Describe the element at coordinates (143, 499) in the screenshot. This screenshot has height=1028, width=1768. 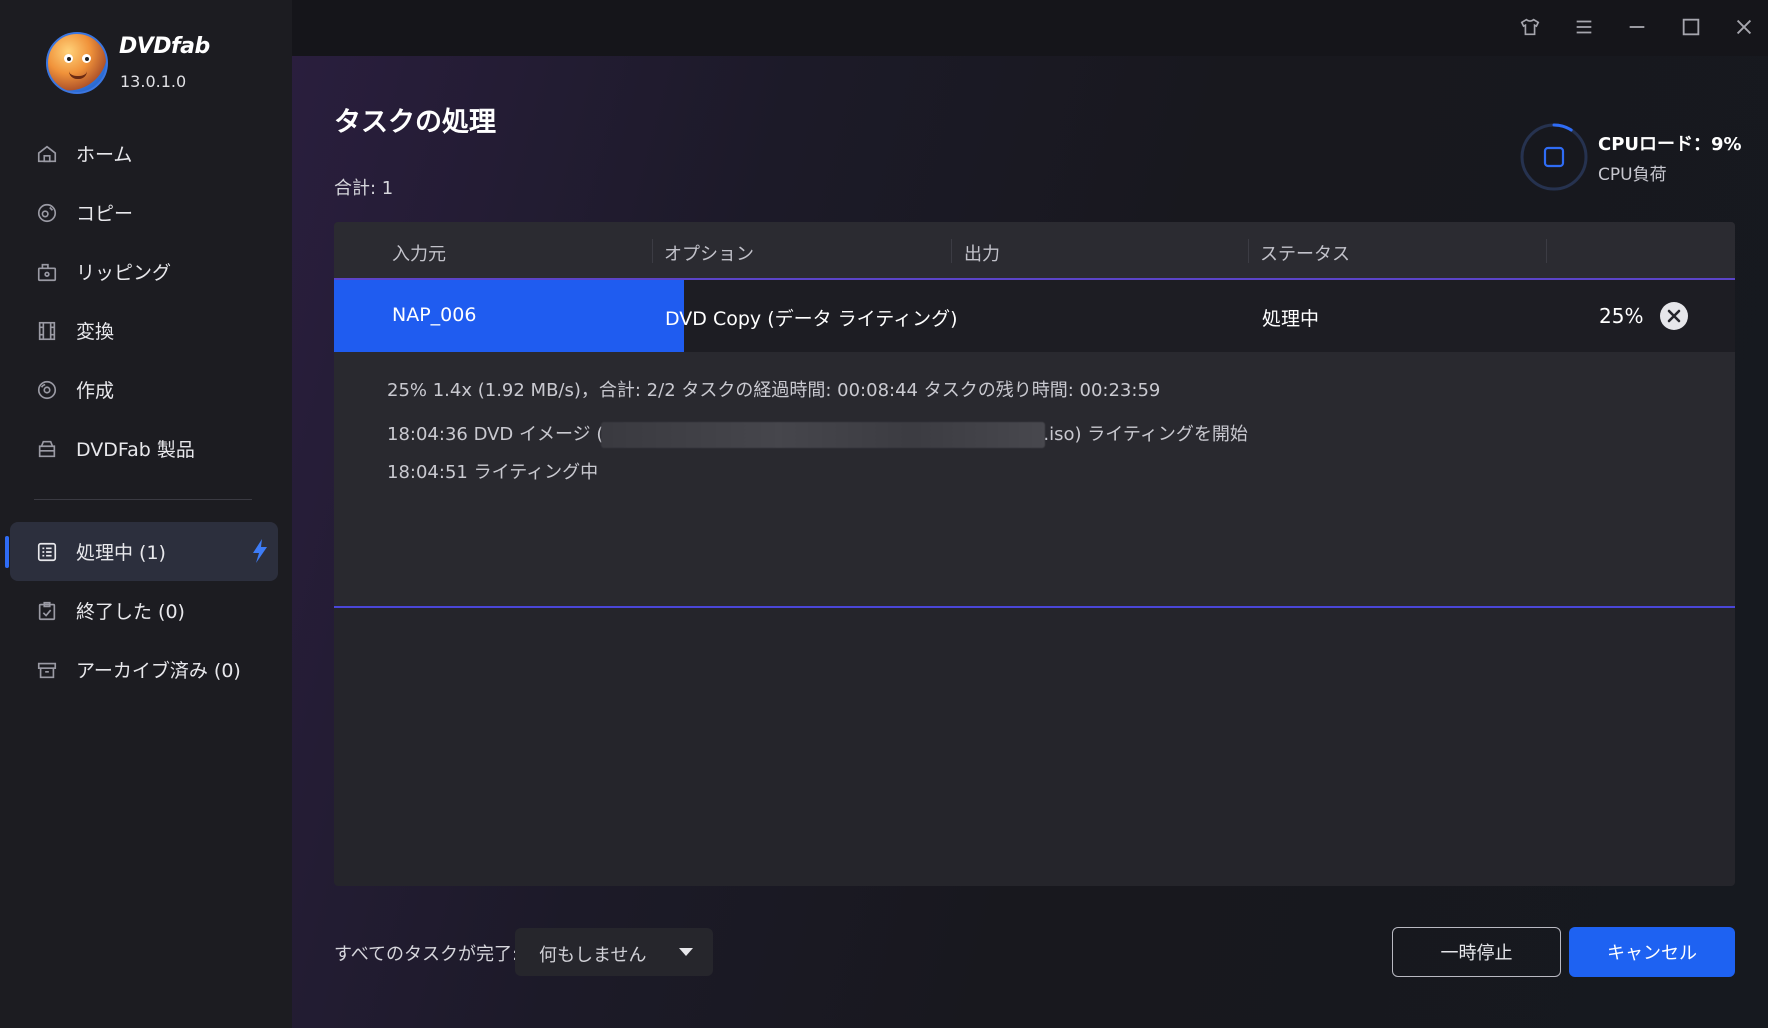
I see `sidebar-divider` at that location.